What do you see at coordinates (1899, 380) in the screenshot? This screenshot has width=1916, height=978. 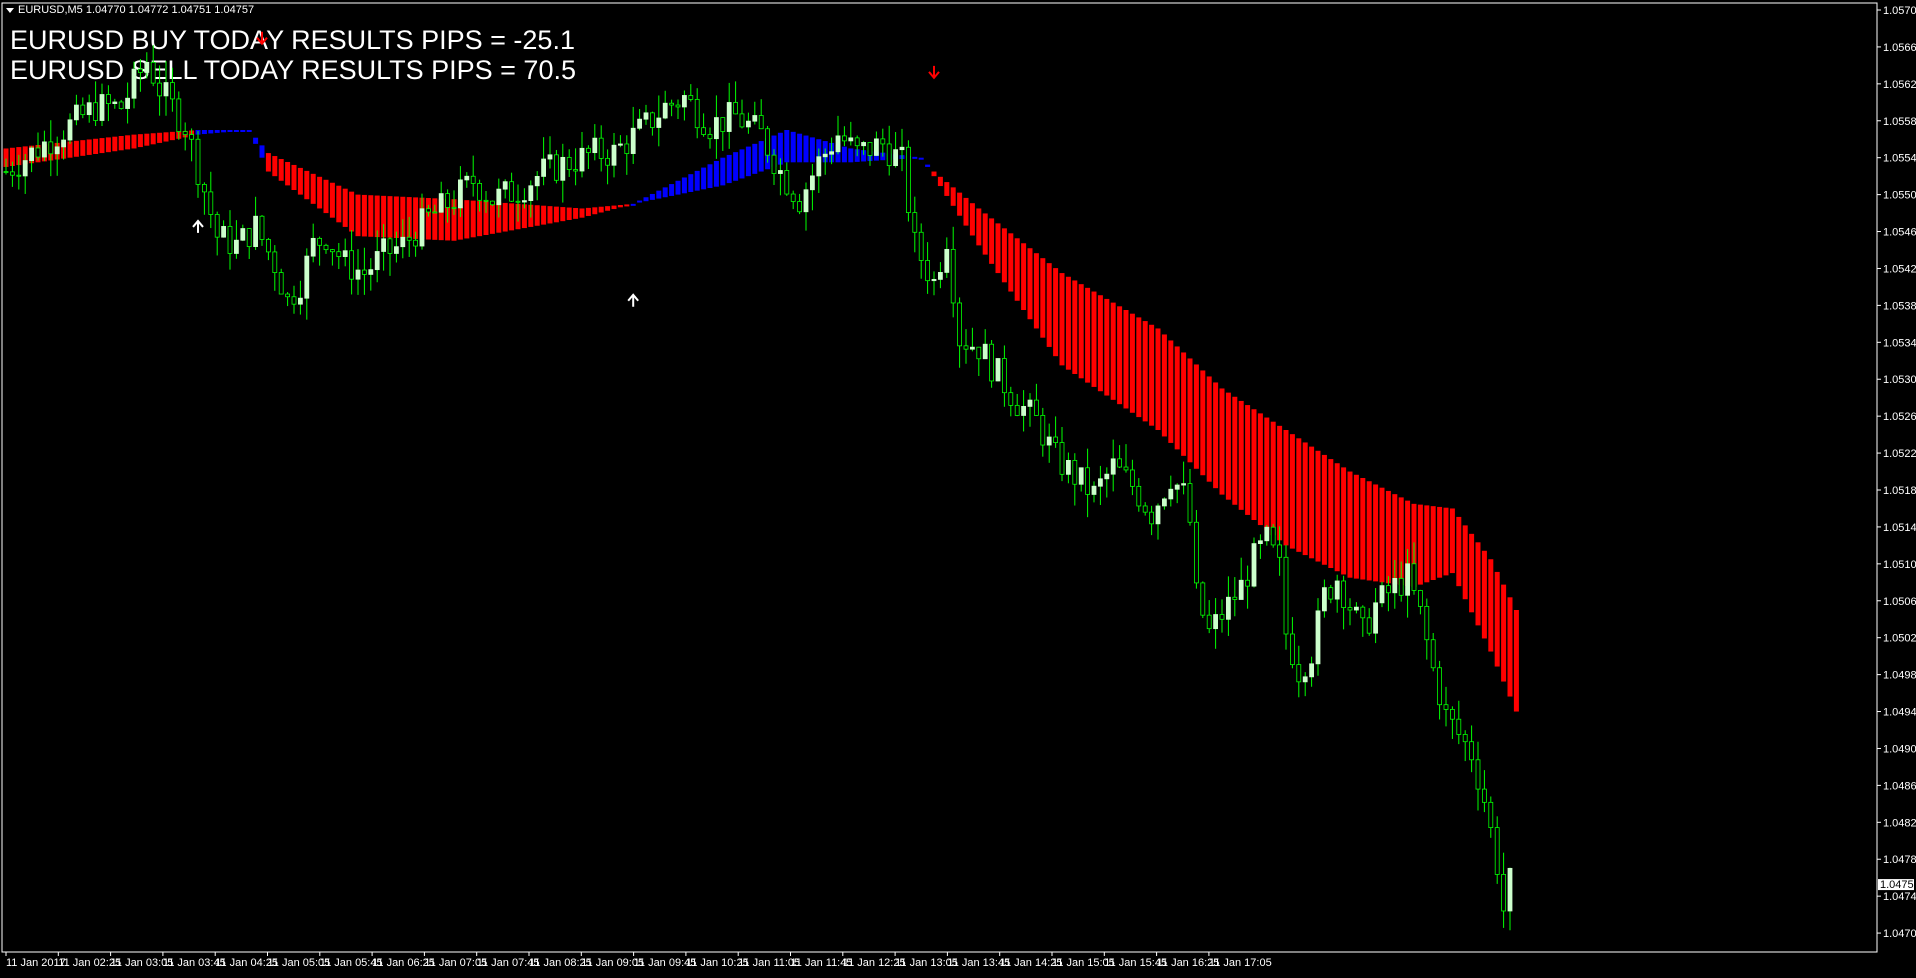 I see `price-label: 1.05305` at bounding box center [1899, 380].